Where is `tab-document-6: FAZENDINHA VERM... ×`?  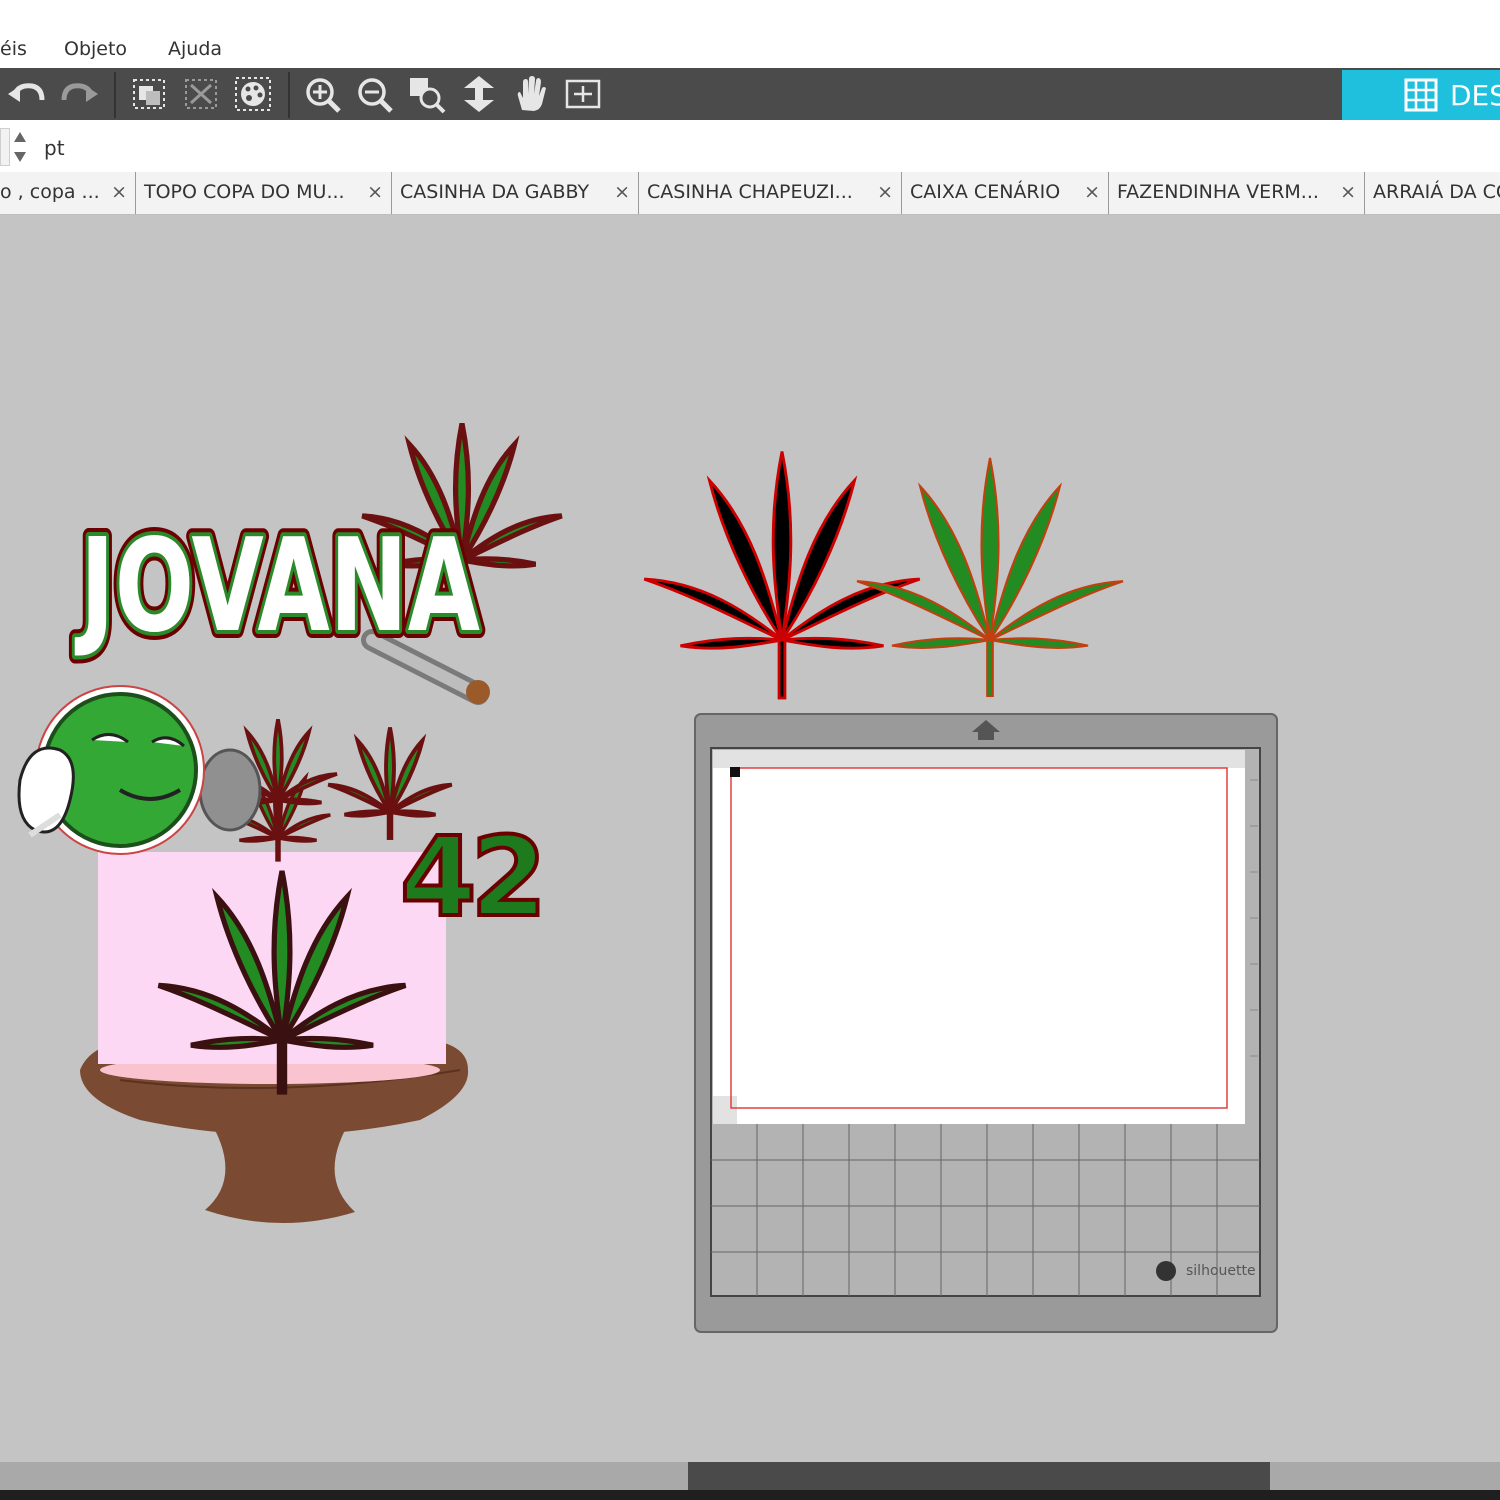 tab-document-6: FAZENDINHA VERM... × is located at coordinates (1237, 193).